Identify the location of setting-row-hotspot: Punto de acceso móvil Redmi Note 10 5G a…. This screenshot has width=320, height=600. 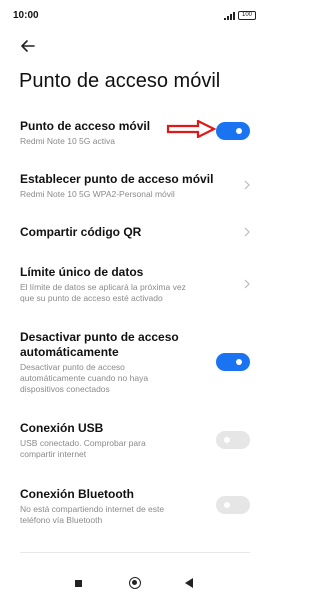
(135, 135).